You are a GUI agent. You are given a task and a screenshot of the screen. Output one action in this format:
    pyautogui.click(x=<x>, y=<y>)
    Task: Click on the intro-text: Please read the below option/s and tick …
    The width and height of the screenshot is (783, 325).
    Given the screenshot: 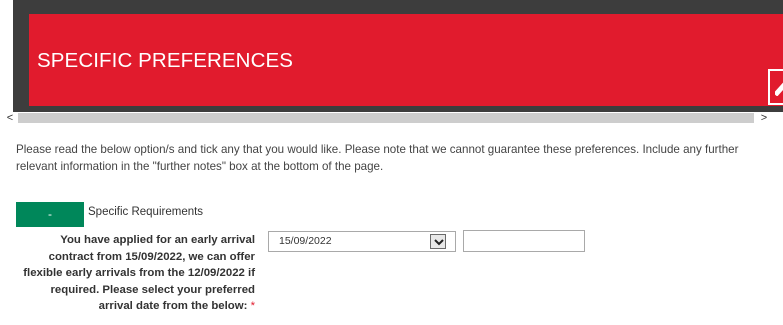 What is the action you would take?
    pyautogui.click(x=377, y=158)
    